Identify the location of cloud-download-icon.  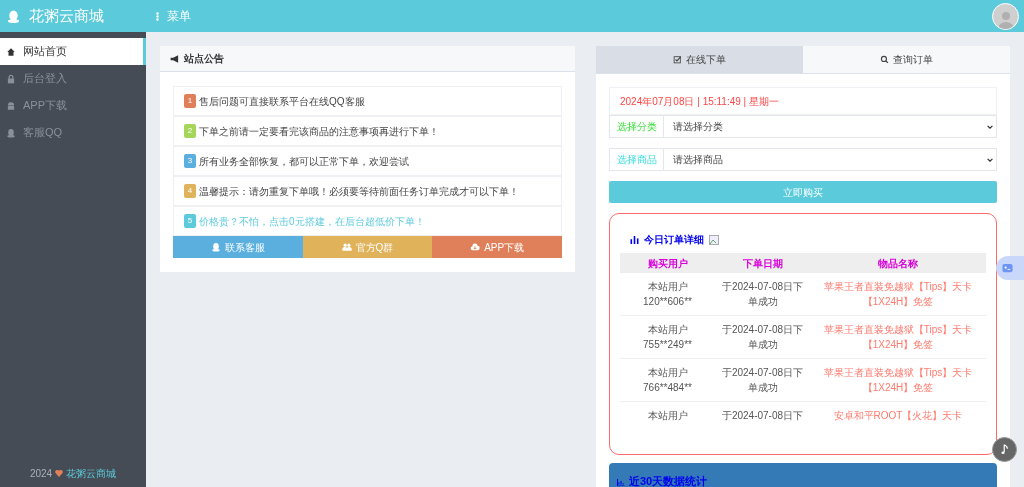
(475, 247).